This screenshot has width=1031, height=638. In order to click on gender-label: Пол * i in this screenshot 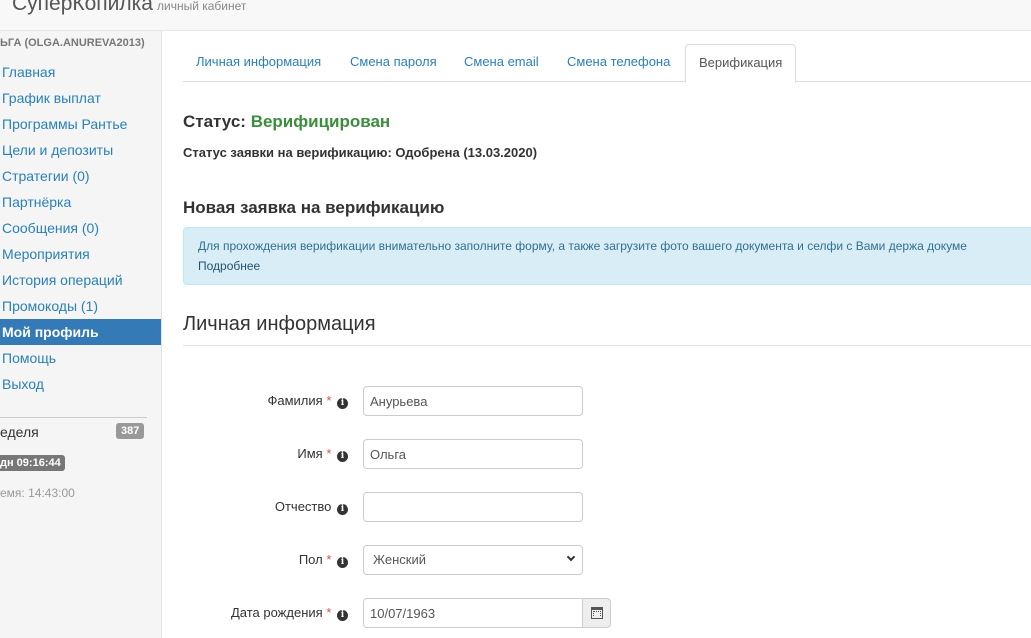, I will do `click(323, 560)`.